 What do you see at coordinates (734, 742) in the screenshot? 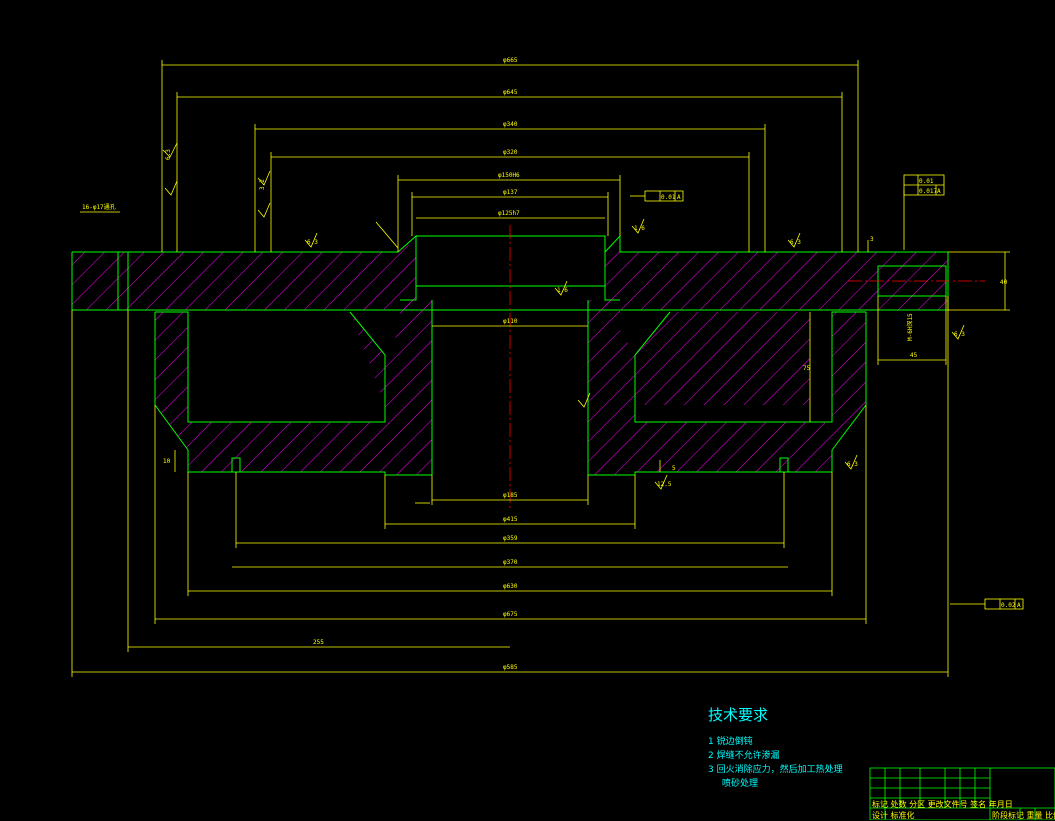
I see `tech-item-1-text: 锐边倒钝` at bounding box center [734, 742].